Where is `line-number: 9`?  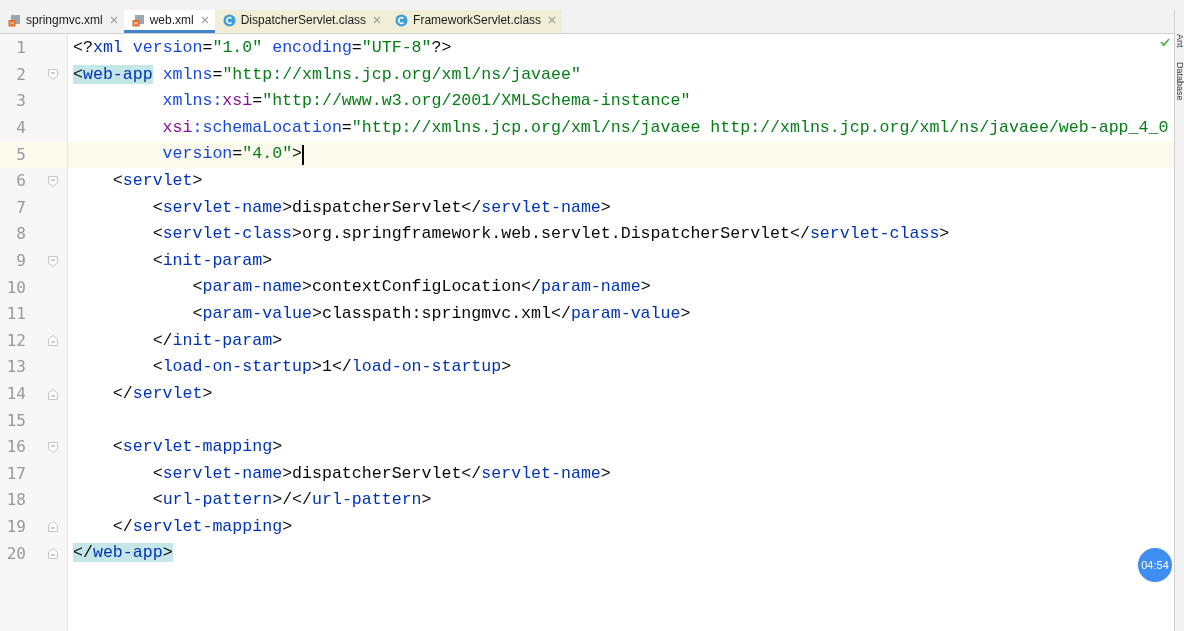 line-number: 9 is located at coordinates (20, 261).